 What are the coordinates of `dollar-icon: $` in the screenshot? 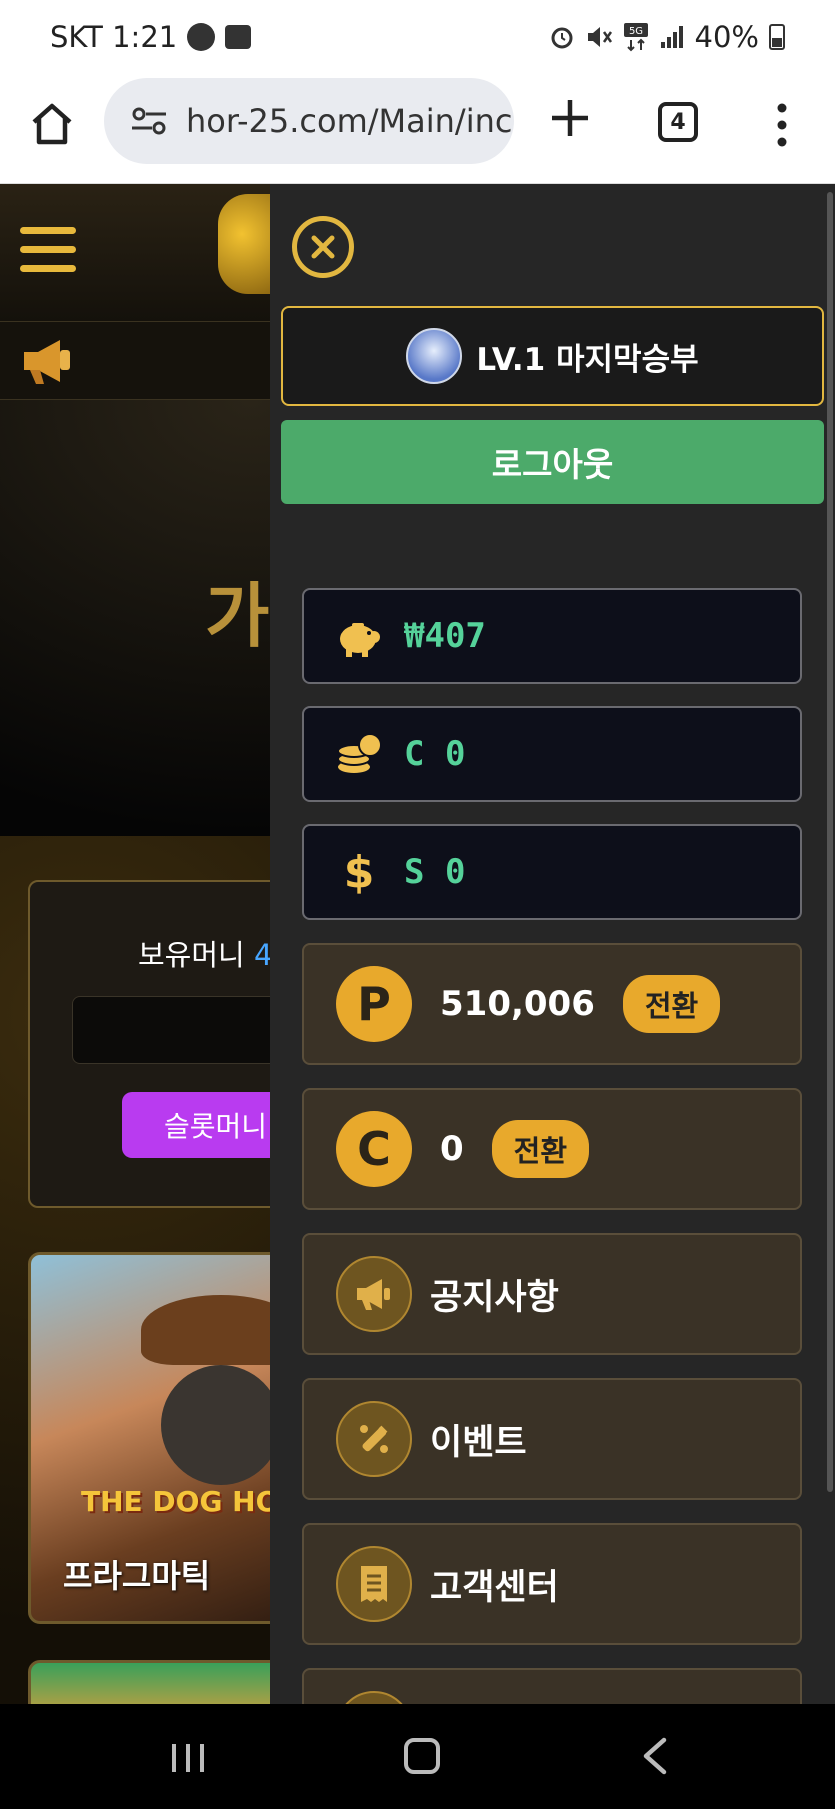 It's located at (359, 872).